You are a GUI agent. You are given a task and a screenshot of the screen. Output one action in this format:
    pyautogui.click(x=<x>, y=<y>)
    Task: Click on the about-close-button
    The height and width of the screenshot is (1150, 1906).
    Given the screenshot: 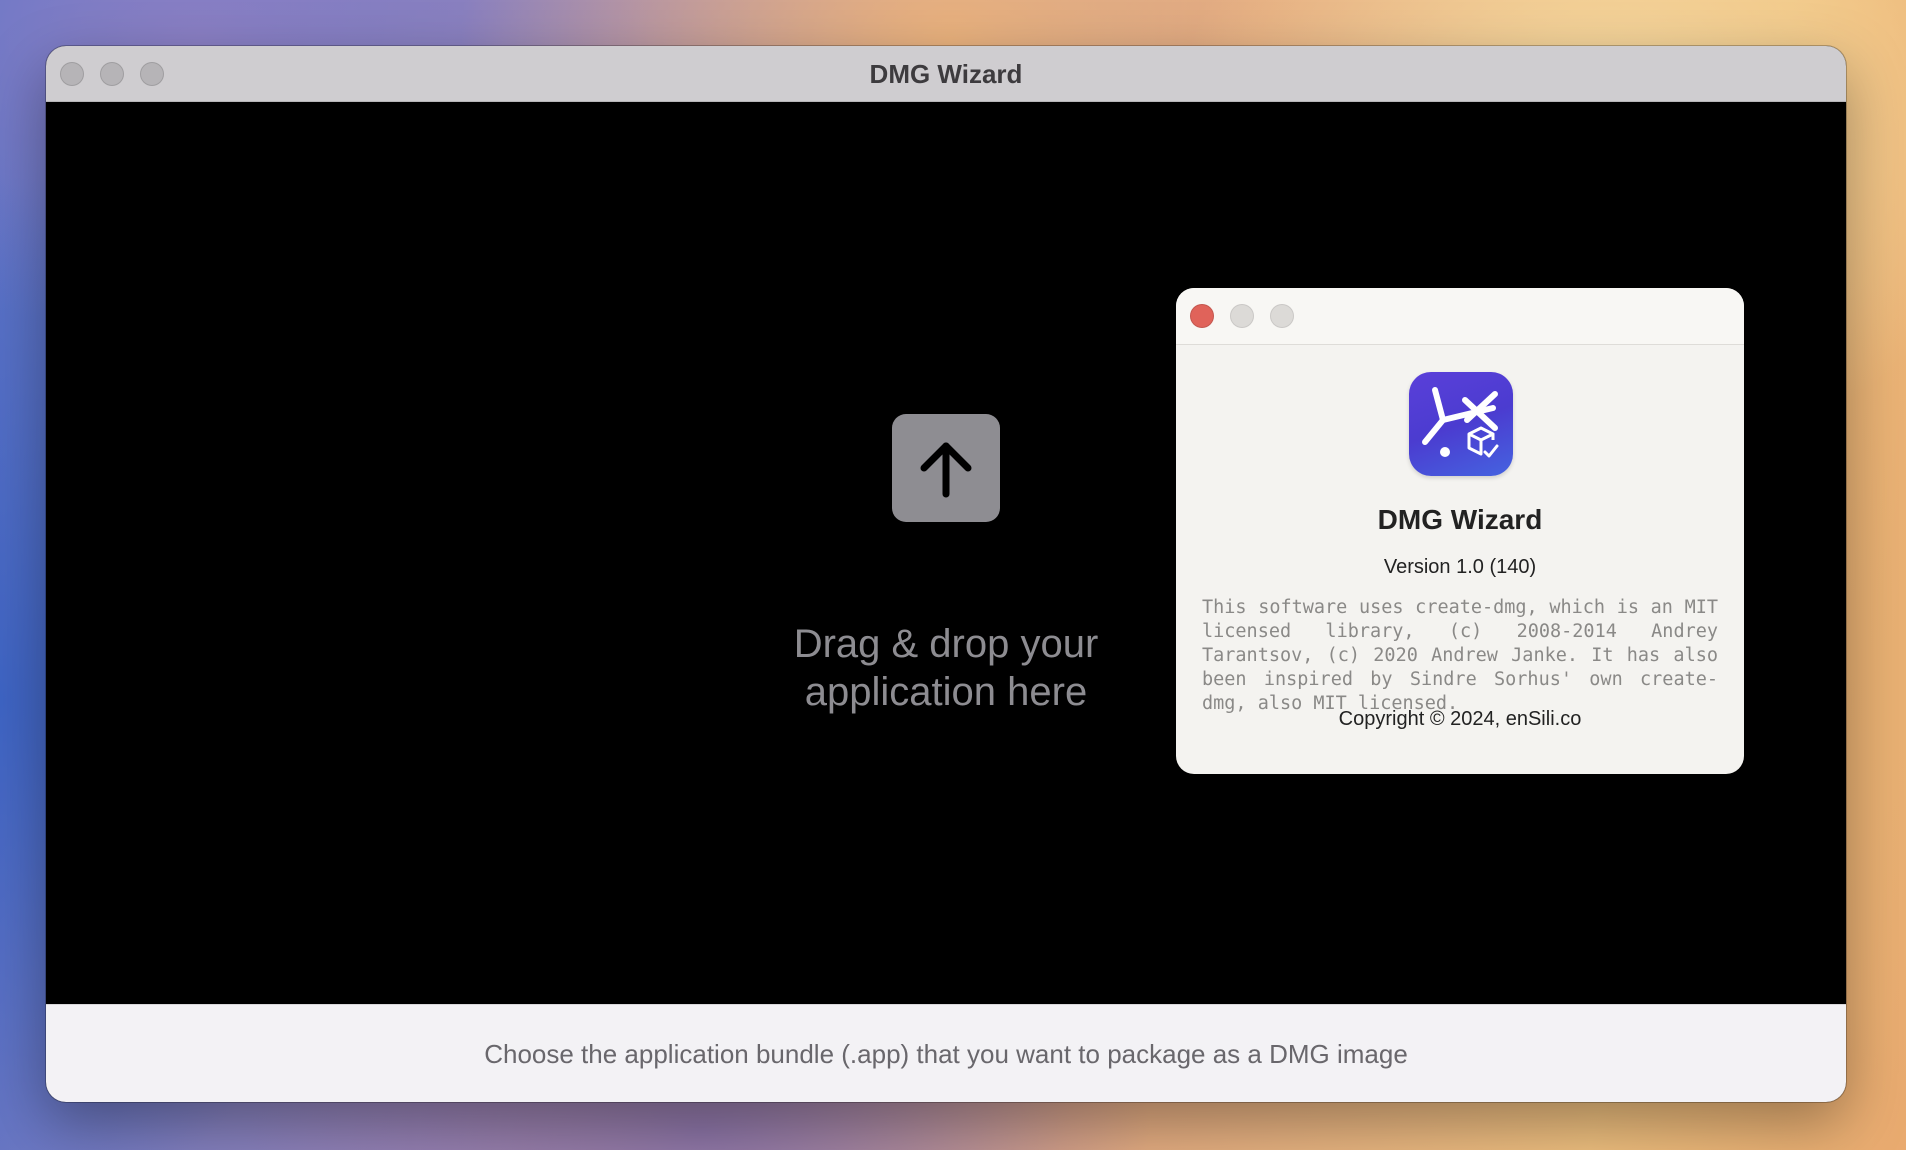 What is the action you would take?
    pyautogui.click(x=1202, y=316)
    